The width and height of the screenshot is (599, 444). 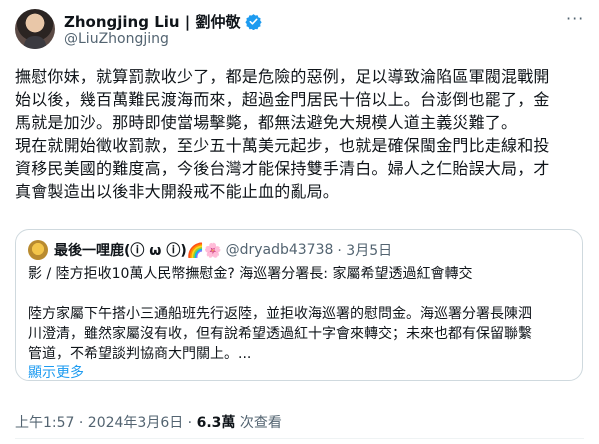 What do you see at coordinates (152, 21) in the screenshot?
I see `author-name: Zhongjing Liu | 劉仲敬` at bounding box center [152, 21].